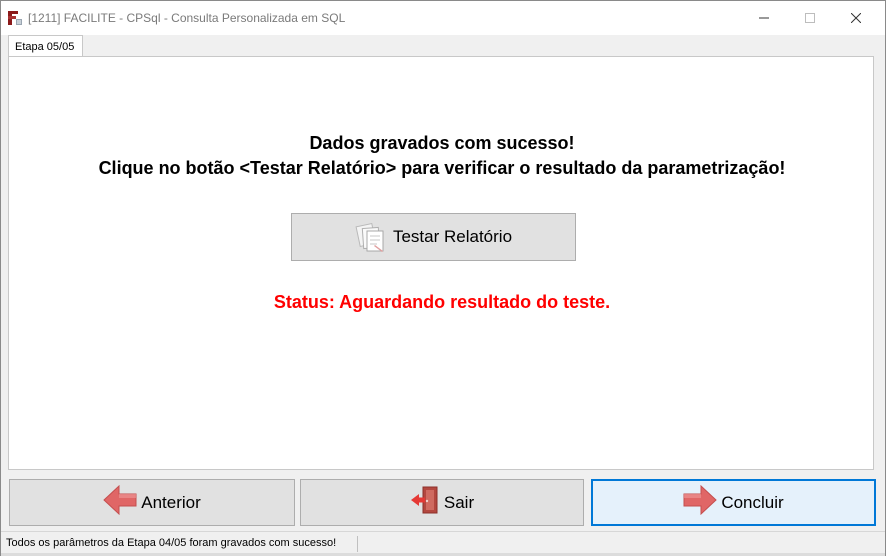 This screenshot has height=556, width=886. I want to click on previous-button: Anterior, so click(152, 502).